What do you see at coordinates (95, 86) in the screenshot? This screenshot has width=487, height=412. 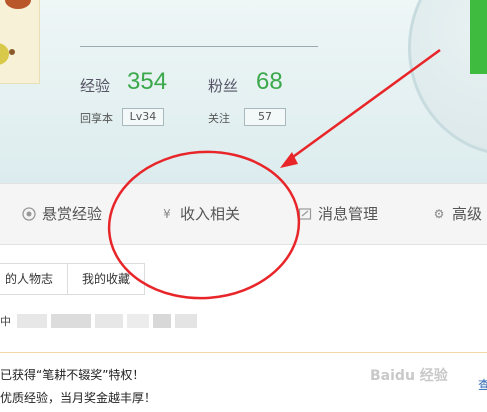 I see `exp-label: 经验` at bounding box center [95, 86].